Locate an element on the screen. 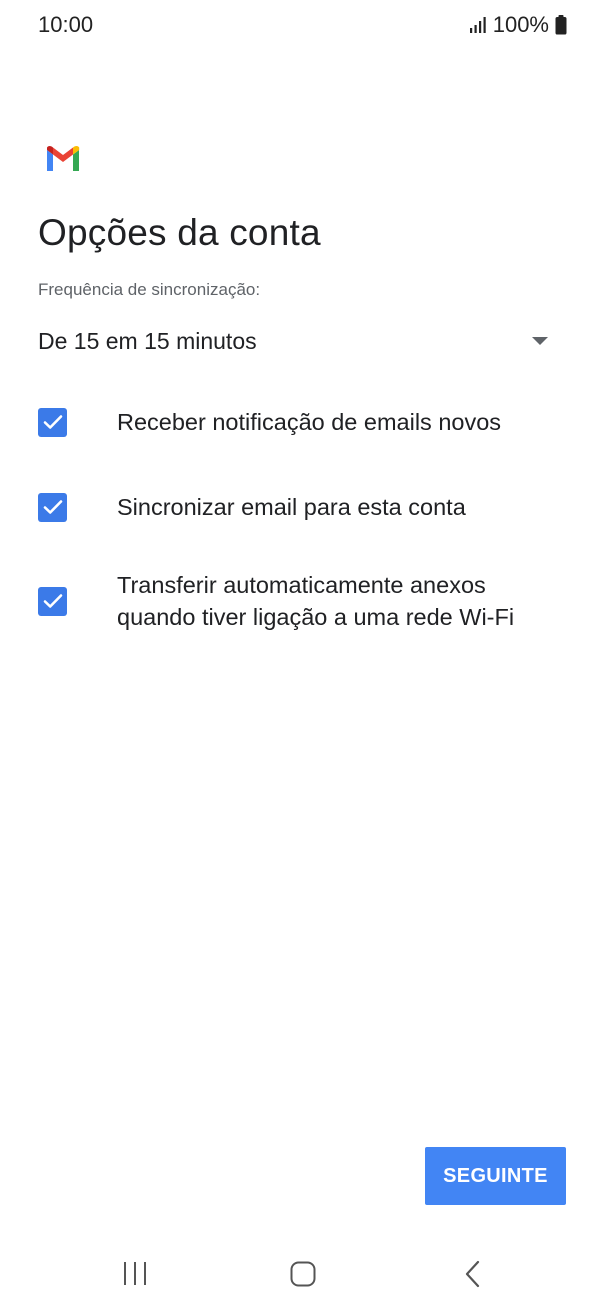  sync-frequency-dropdown: De 15 em 15 minutos is located at coordinates (295, 341).